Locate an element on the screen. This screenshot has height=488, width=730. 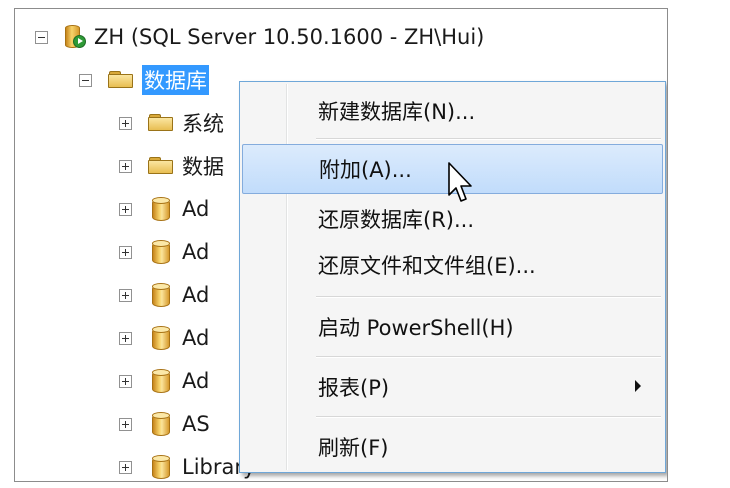
menu-item-refresh: 刷新(F) is located at coordinates (452, 447).